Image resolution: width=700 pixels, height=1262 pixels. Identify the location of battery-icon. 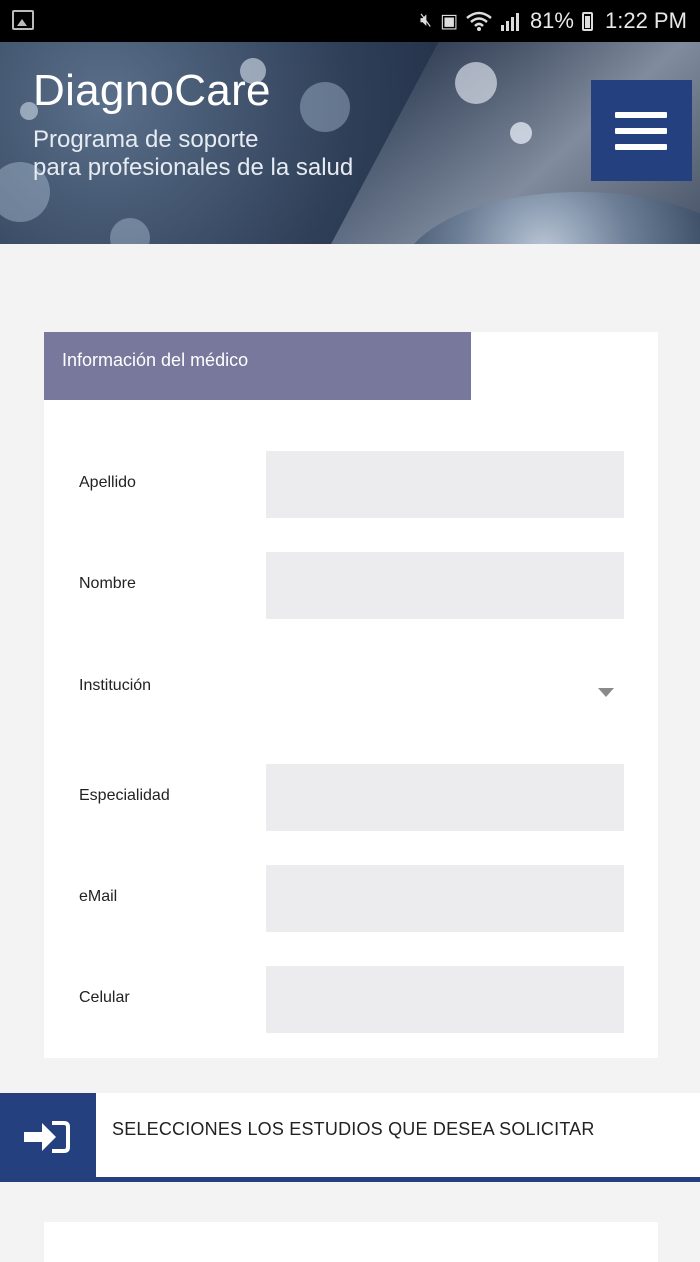
(587, 21).